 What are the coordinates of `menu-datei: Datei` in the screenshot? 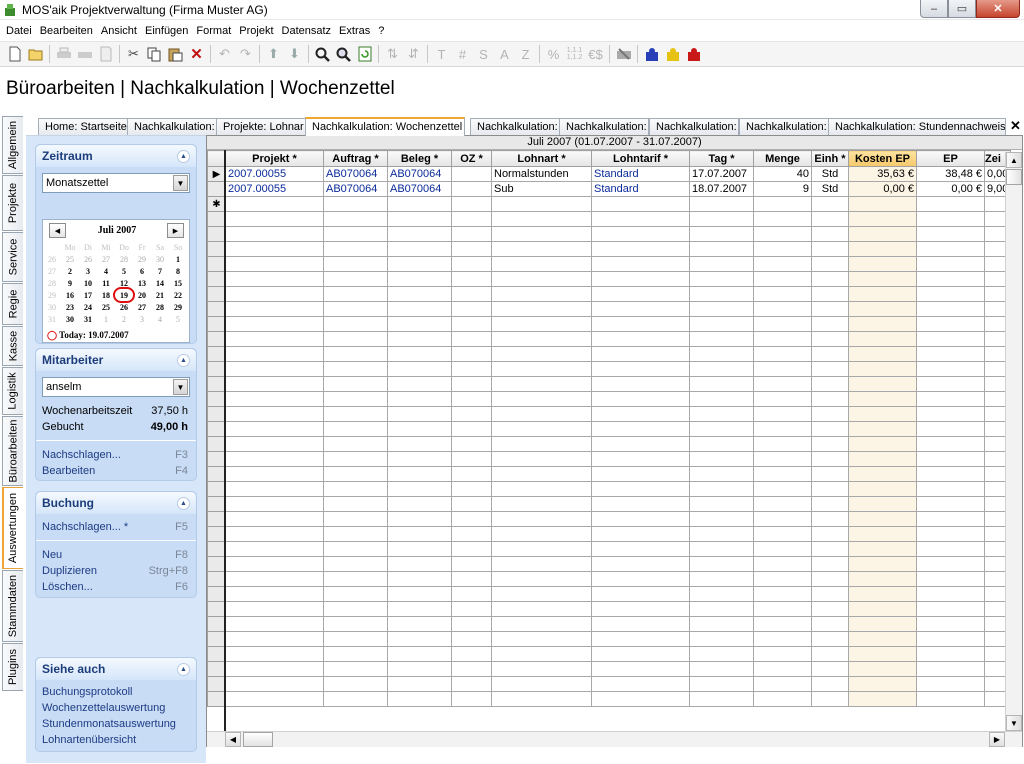 It's located at (19, 31).